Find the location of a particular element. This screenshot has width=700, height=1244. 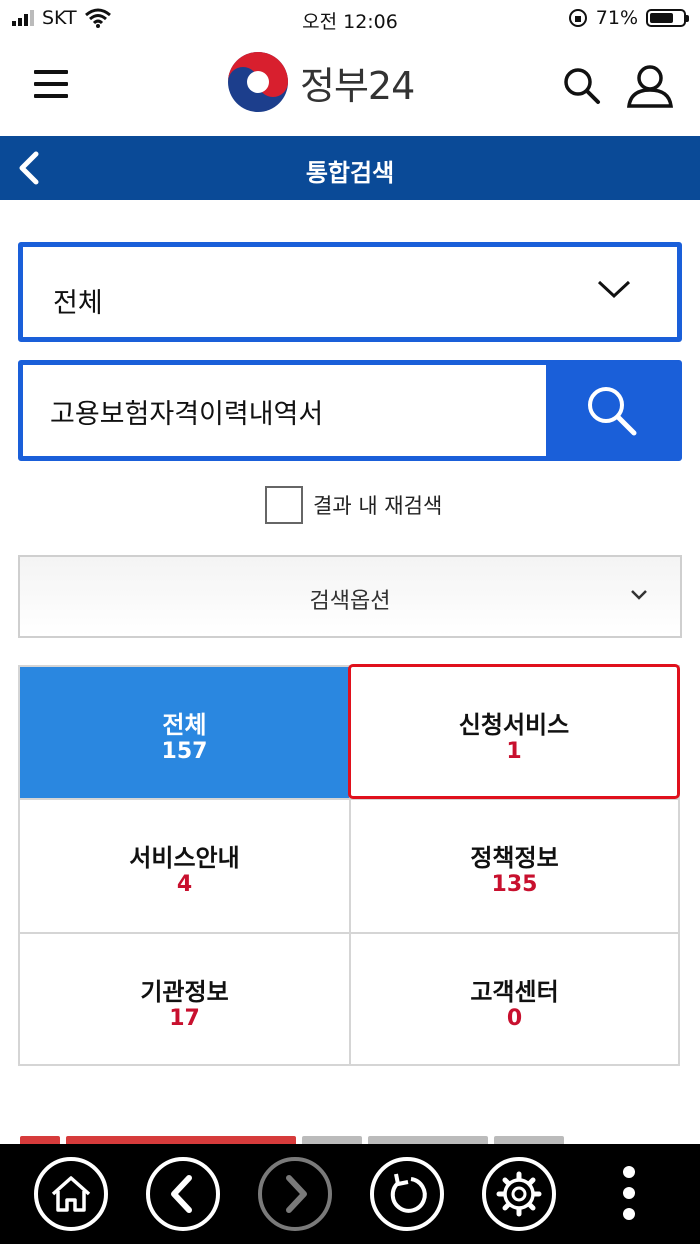

page-title: 통합검색 is located at coordinates (350, 173).